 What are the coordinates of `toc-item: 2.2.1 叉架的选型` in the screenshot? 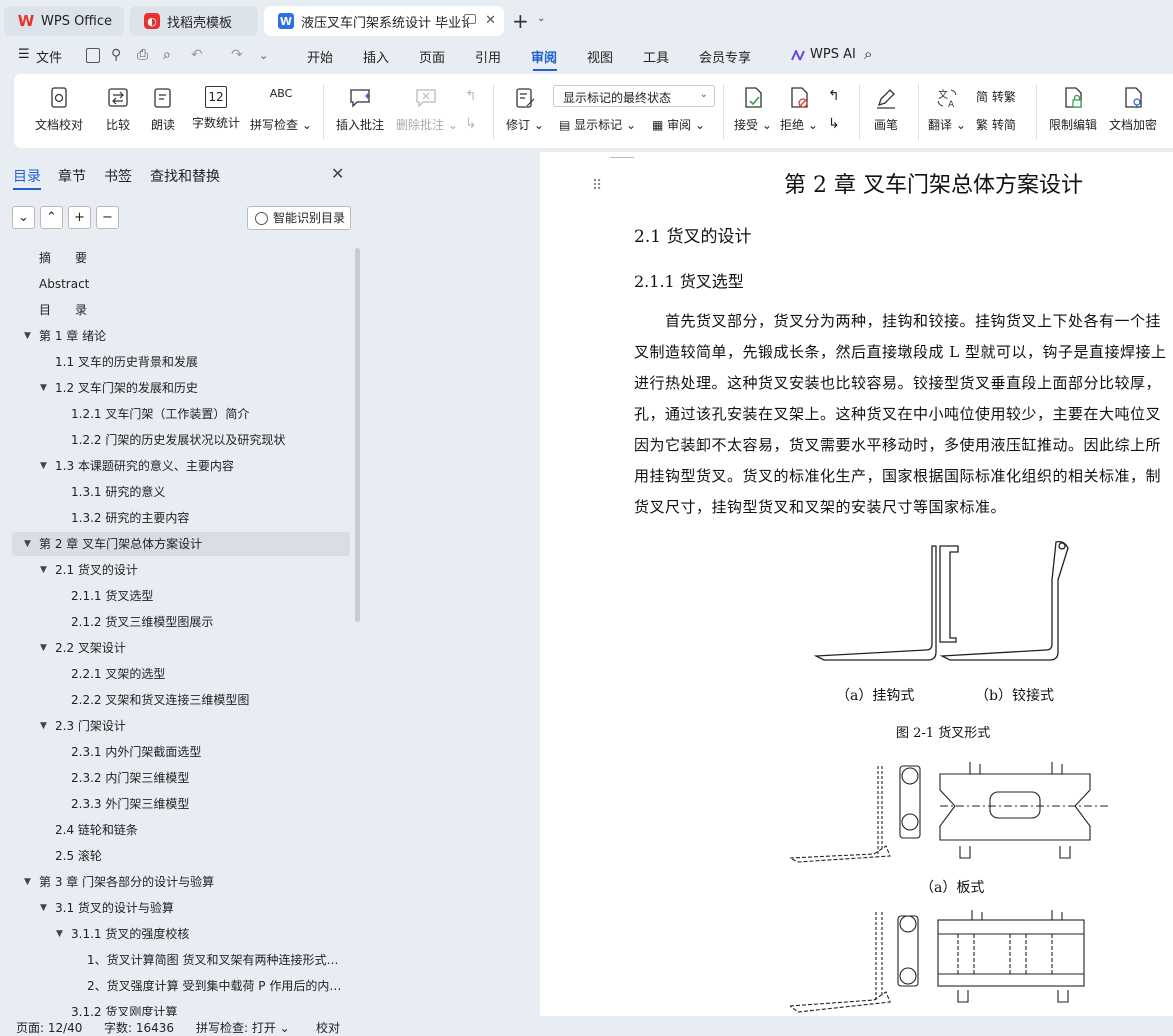 It's located at (181, 674).